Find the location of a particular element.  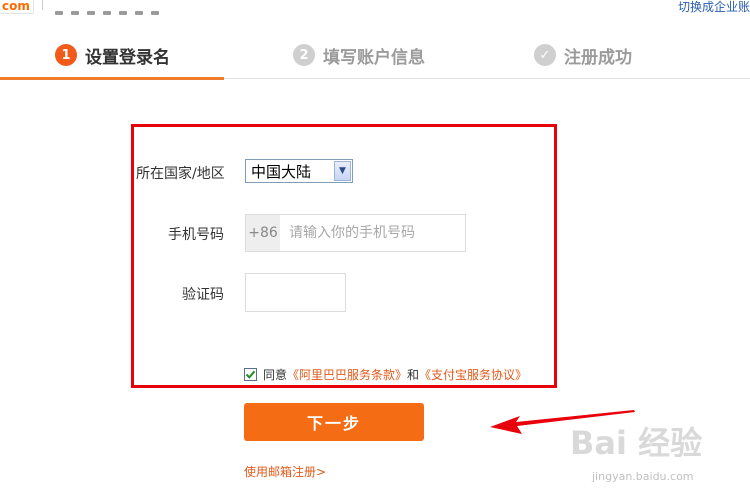

check-icon: ✓ is located at coordinates (545, 55).